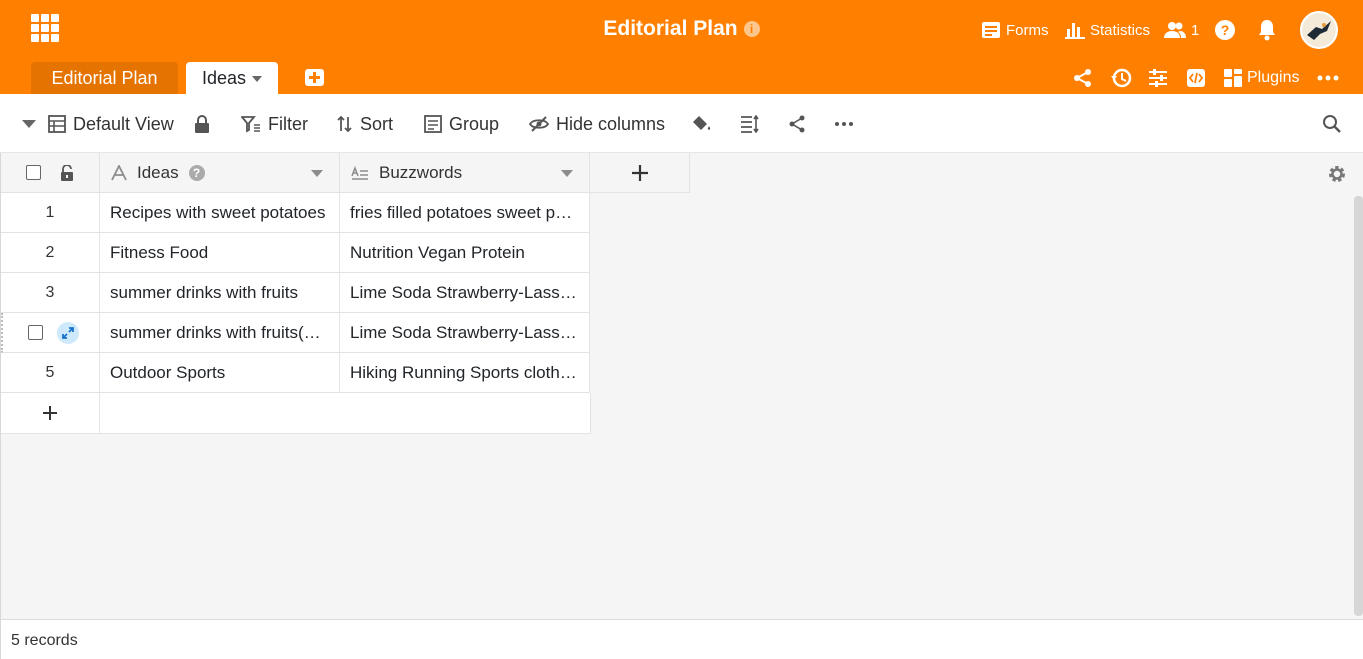 This screenshot has width=1363, height=659. What do you see at coordinates (1358, 406) in the screenshot?
I see `vertical-scrollbar` at bounding box center [1358, 406].